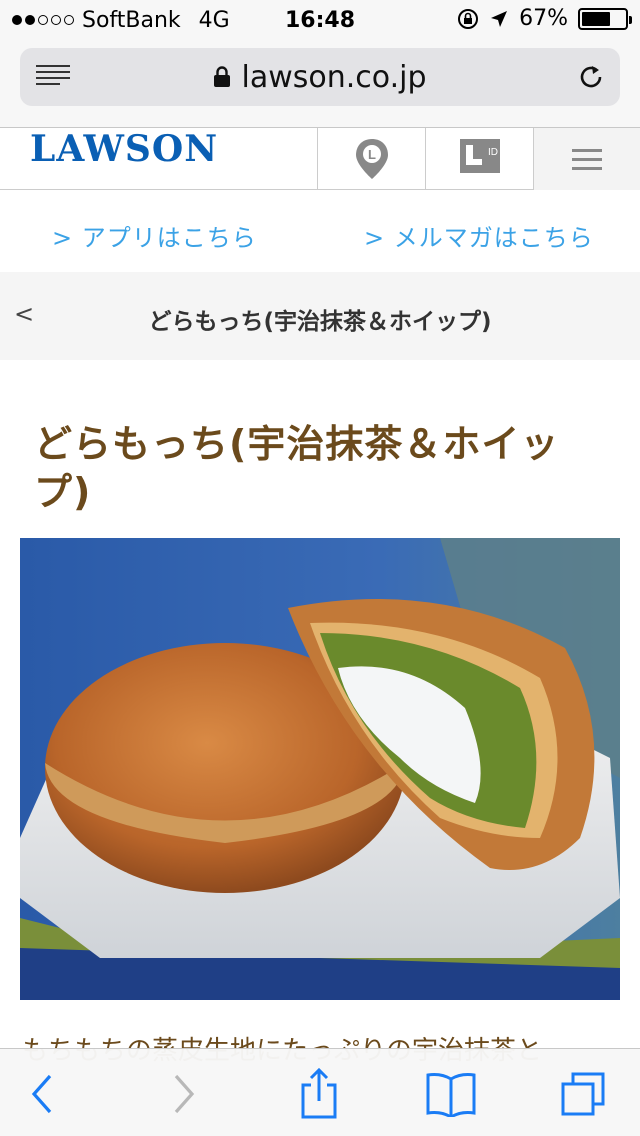 This screenshot has width=640, height=1136. Describe the element at coordinates (493, 152) in the screenshot. I see `svg-text: ID` at that location.